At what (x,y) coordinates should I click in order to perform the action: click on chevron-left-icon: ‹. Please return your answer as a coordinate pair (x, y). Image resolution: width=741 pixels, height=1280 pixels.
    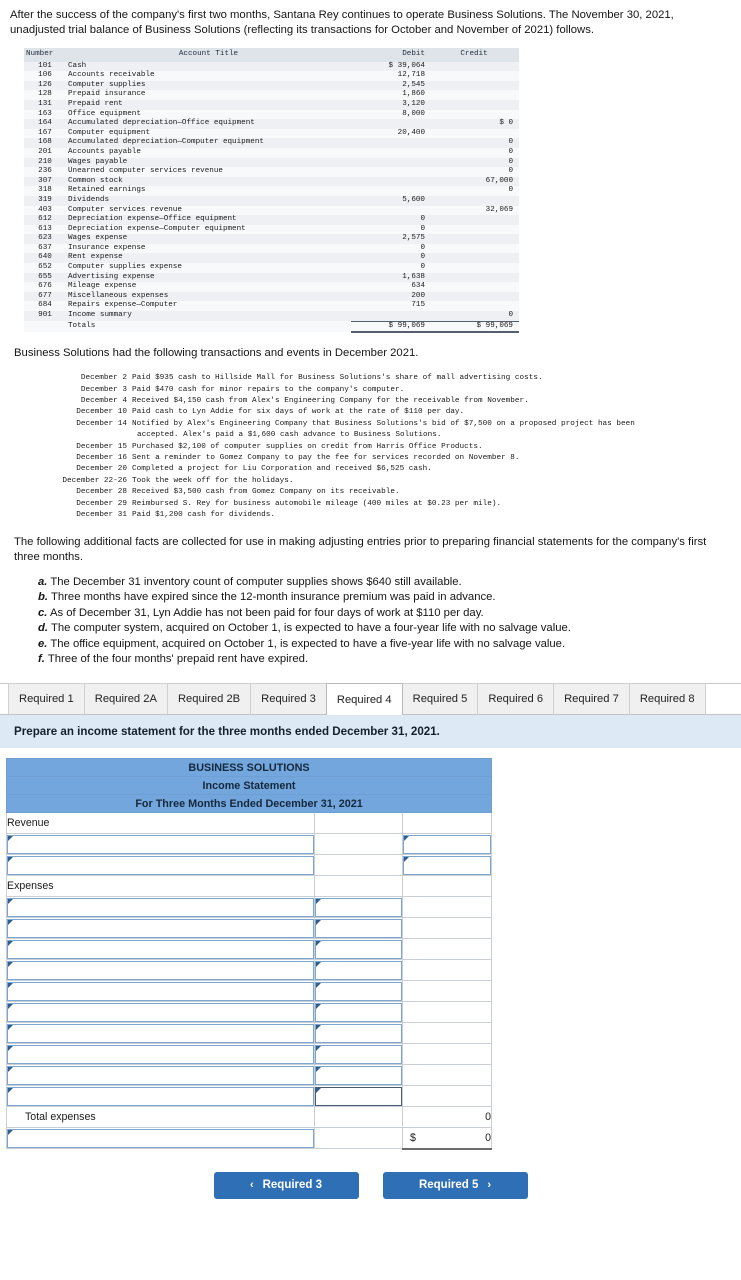
    Looking at the image, I should click on (251, 1185).